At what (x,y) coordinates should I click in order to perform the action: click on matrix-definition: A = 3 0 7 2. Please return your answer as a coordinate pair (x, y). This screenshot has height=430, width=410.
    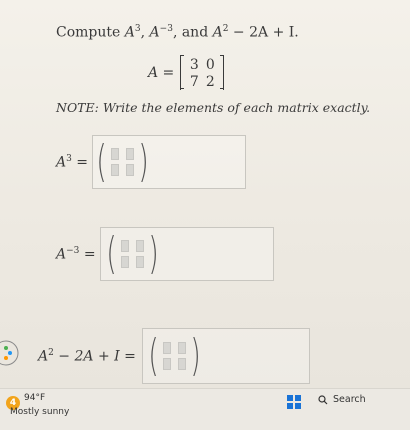
    Looking at the image, I should click on (186, 72).